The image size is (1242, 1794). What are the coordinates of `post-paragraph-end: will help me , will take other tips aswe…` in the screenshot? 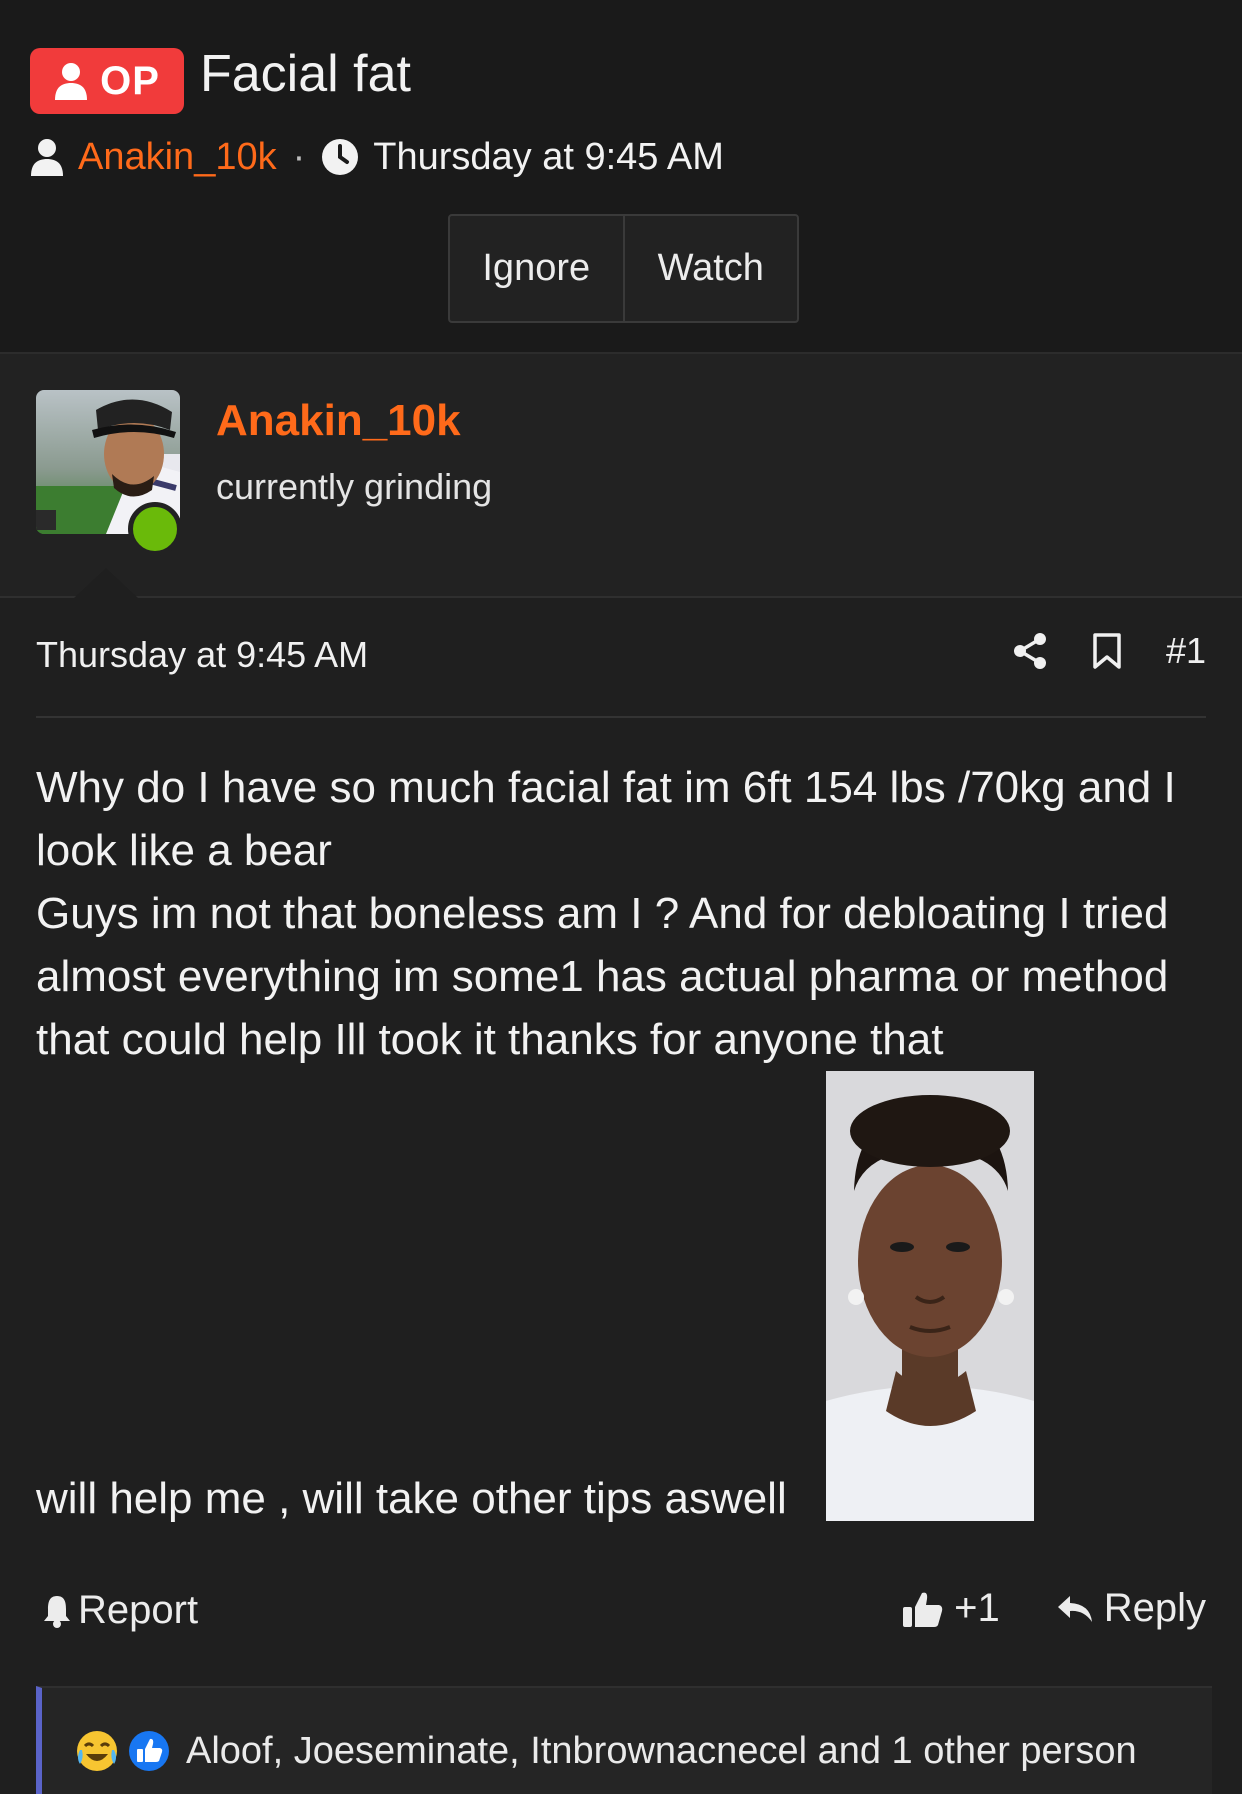 It's located at (411, 1498).